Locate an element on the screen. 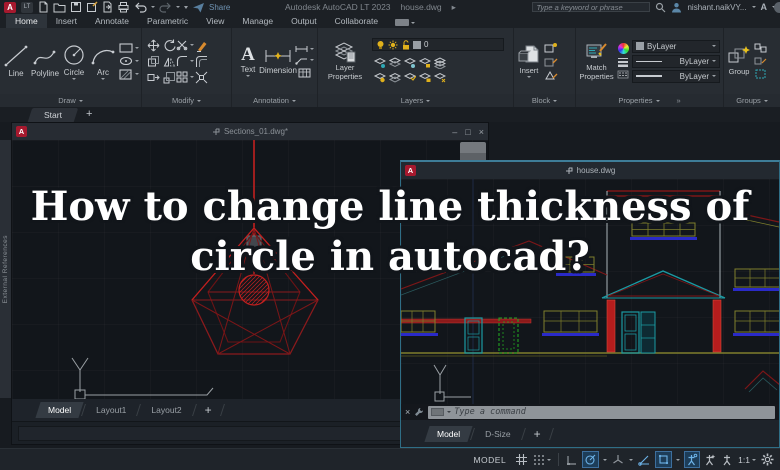 Image resolution: width=780 pixels, height=470 pixels. tab-output: Output is located at coordinates (304, 21).